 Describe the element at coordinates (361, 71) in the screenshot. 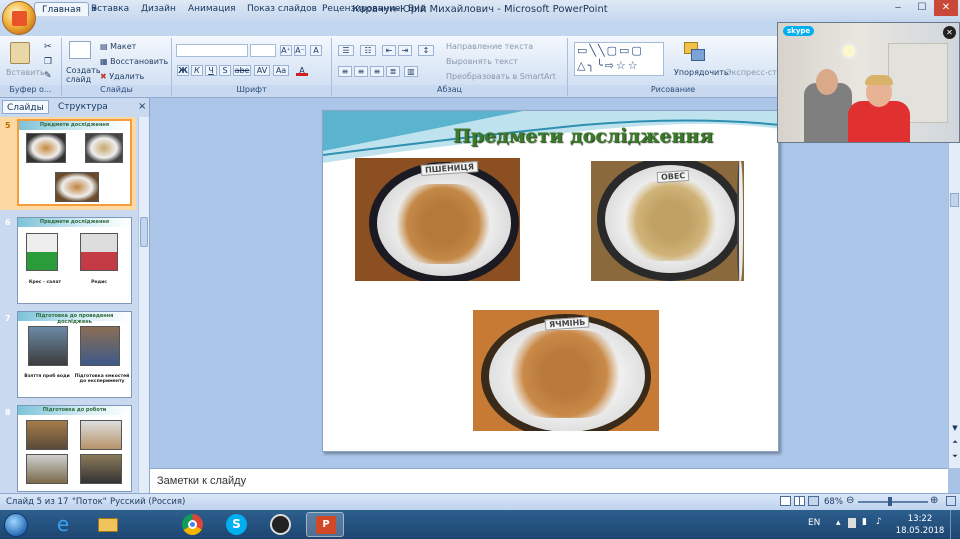

I see `align-center-icon: ≡` at that location.